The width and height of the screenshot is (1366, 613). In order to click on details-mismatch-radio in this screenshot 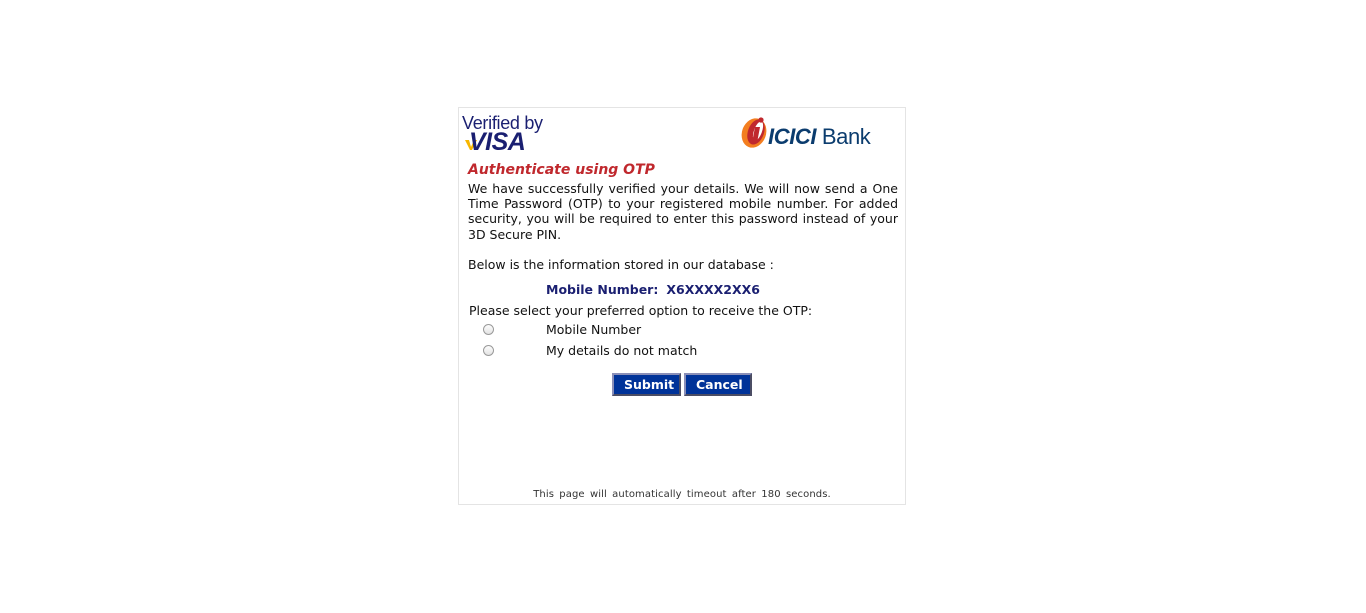, I will do `click(488, 350)`.